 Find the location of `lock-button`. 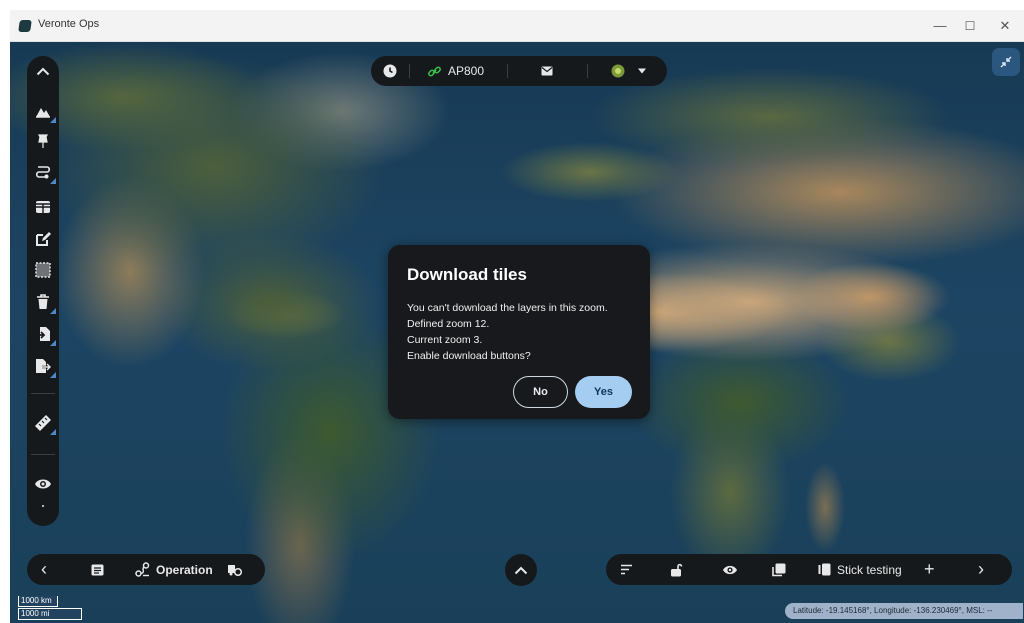

lock-button is located at coordinates (676, 569).